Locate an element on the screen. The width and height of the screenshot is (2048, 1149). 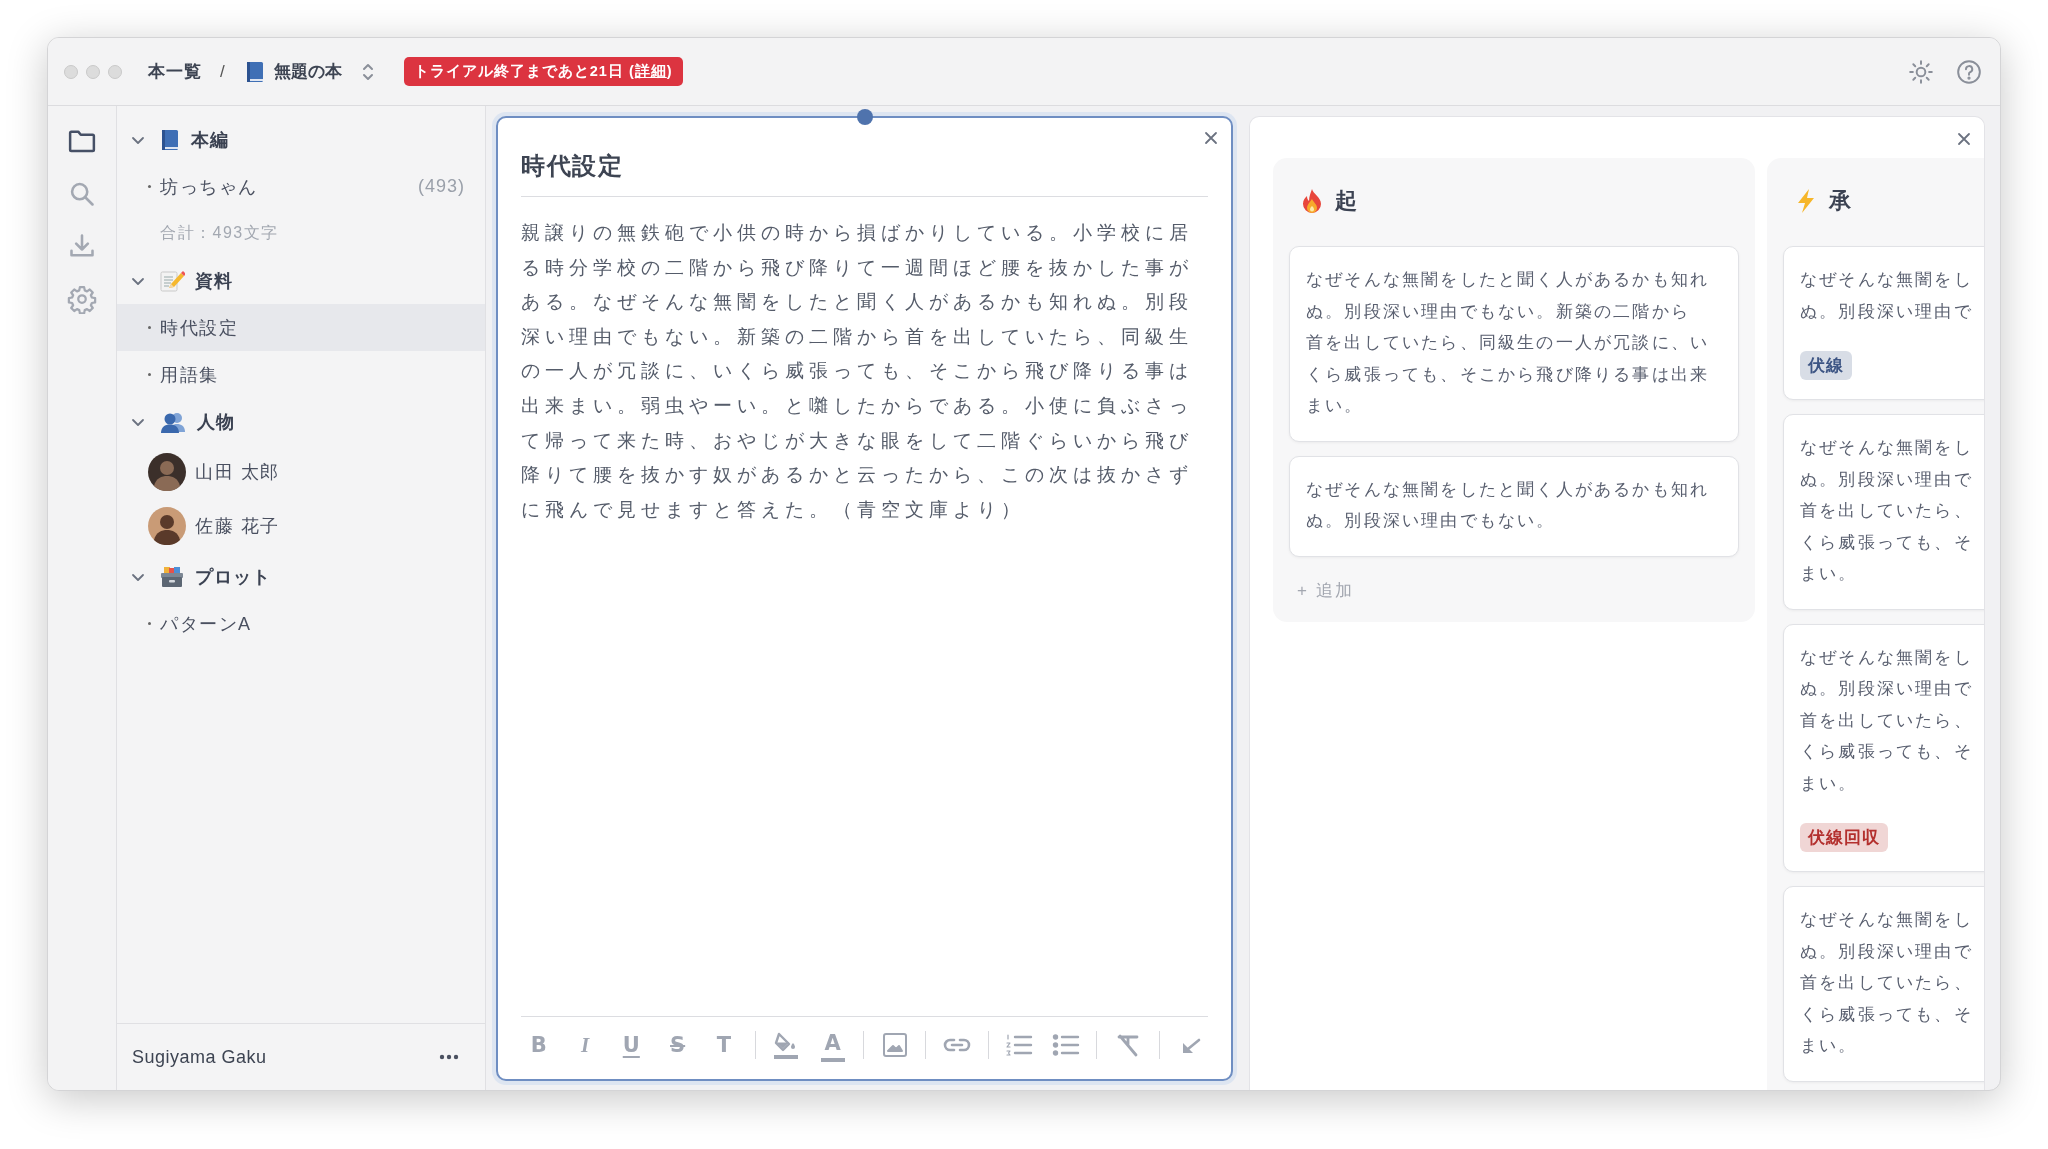
theme-button is located at coordinates (1921, 71).